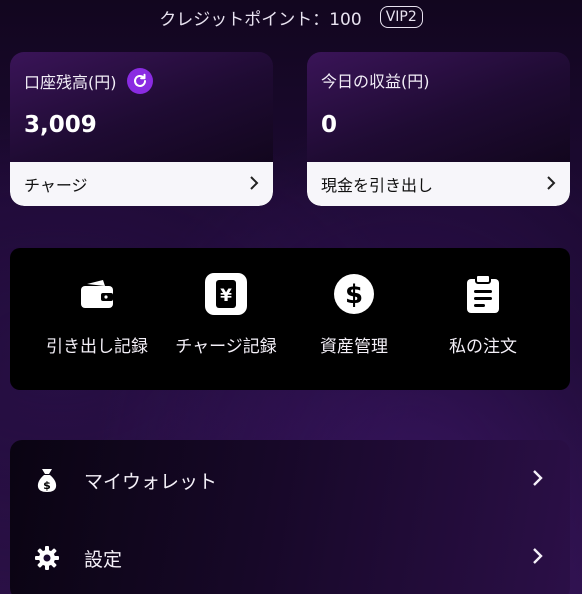 The image size is (582, 594). Describe the element at coordinates (103, 559) in the screenshot. I see `settings-label: 設定` at that location.